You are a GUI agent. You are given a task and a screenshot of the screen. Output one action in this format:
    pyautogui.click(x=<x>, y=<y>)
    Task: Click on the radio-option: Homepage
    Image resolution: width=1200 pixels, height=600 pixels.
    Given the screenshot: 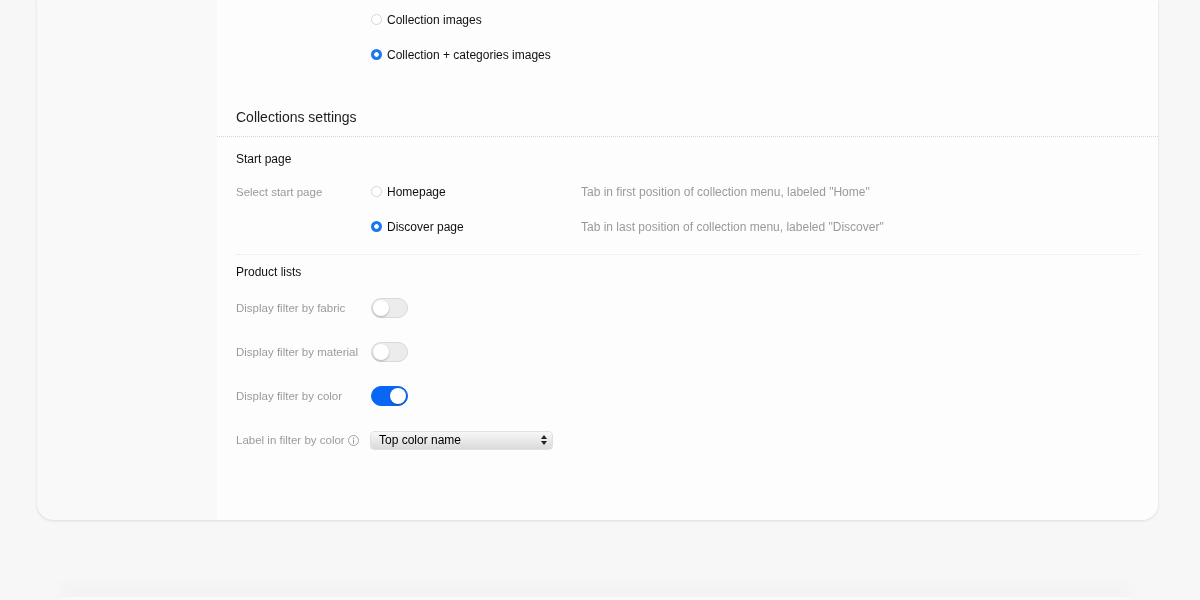 What is the action you would take?
    pyautogui.click(x=408, y=191)
    